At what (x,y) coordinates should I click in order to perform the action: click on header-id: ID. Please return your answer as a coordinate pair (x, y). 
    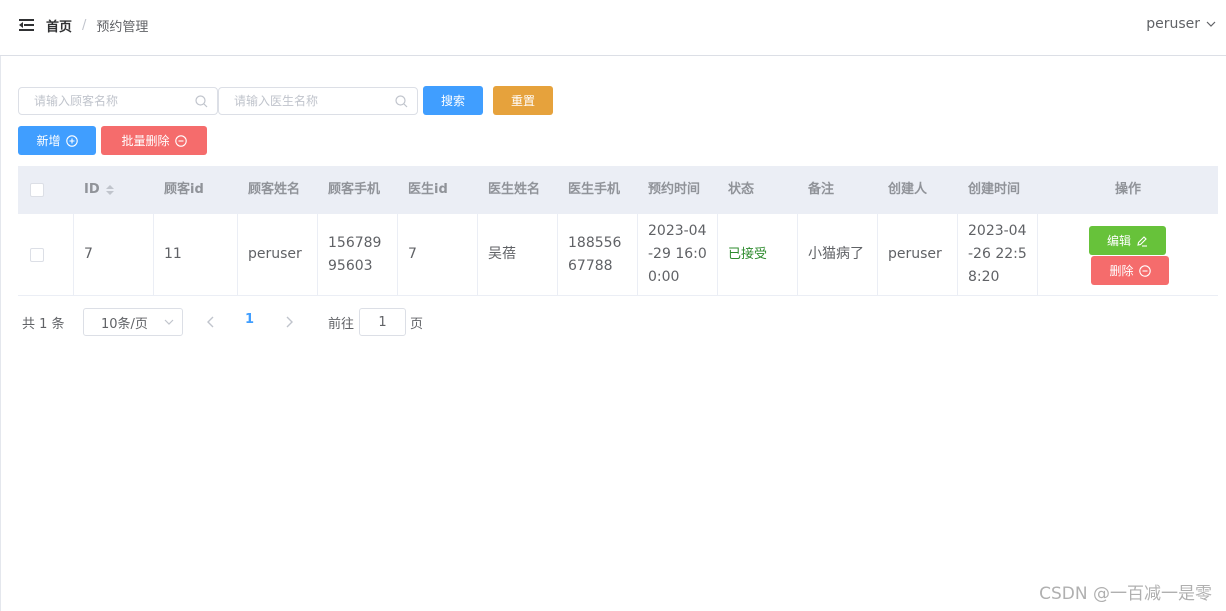
    Looking at the image, I should click on (114, 189).